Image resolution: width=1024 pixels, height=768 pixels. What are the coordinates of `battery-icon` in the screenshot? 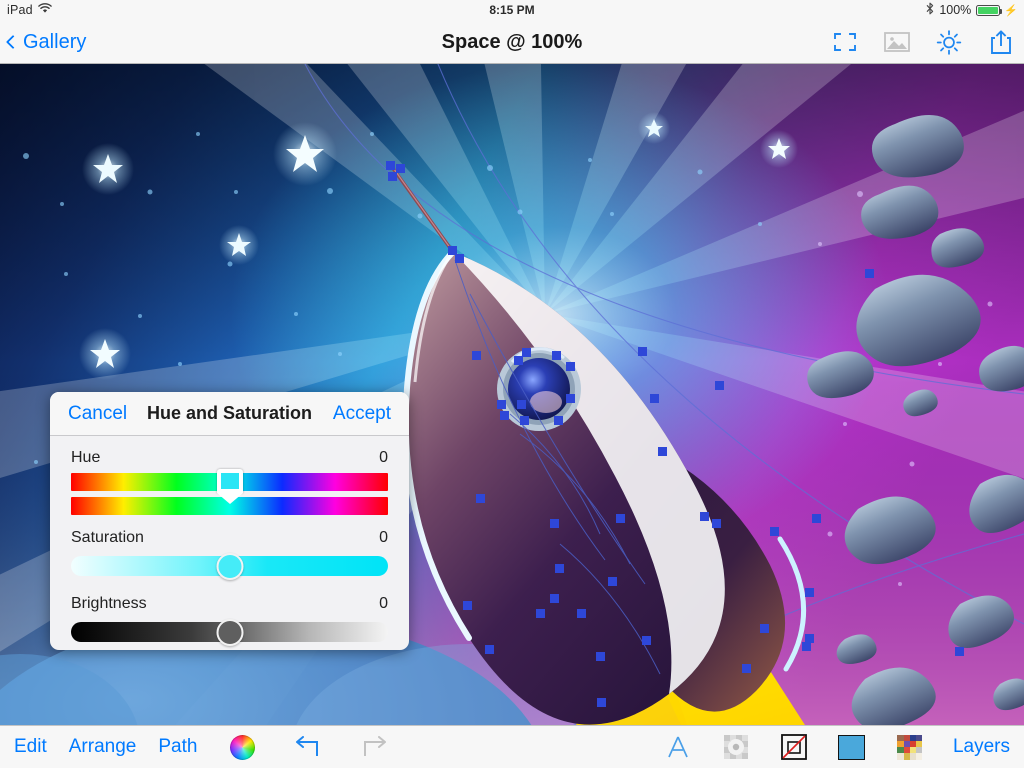 It's located at (989, 10).